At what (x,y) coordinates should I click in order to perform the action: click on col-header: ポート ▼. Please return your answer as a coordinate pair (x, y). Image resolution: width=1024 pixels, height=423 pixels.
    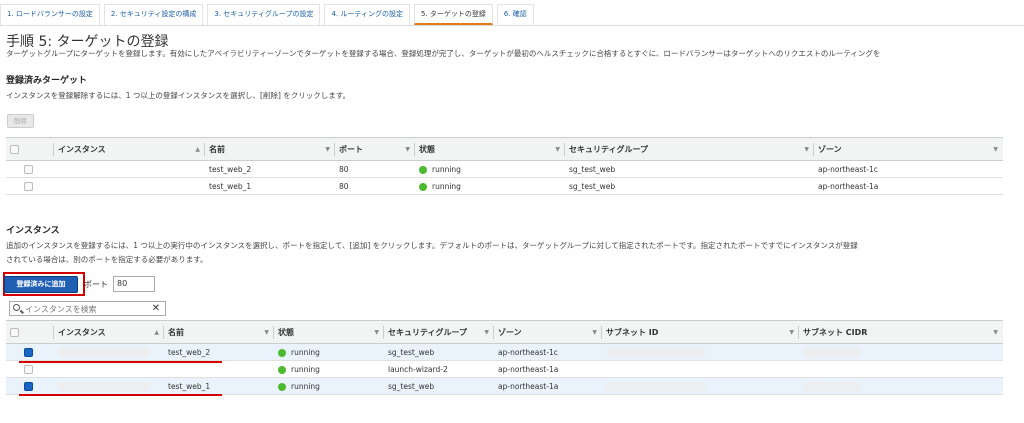
    Looking at the image, I should click on (375, 149).